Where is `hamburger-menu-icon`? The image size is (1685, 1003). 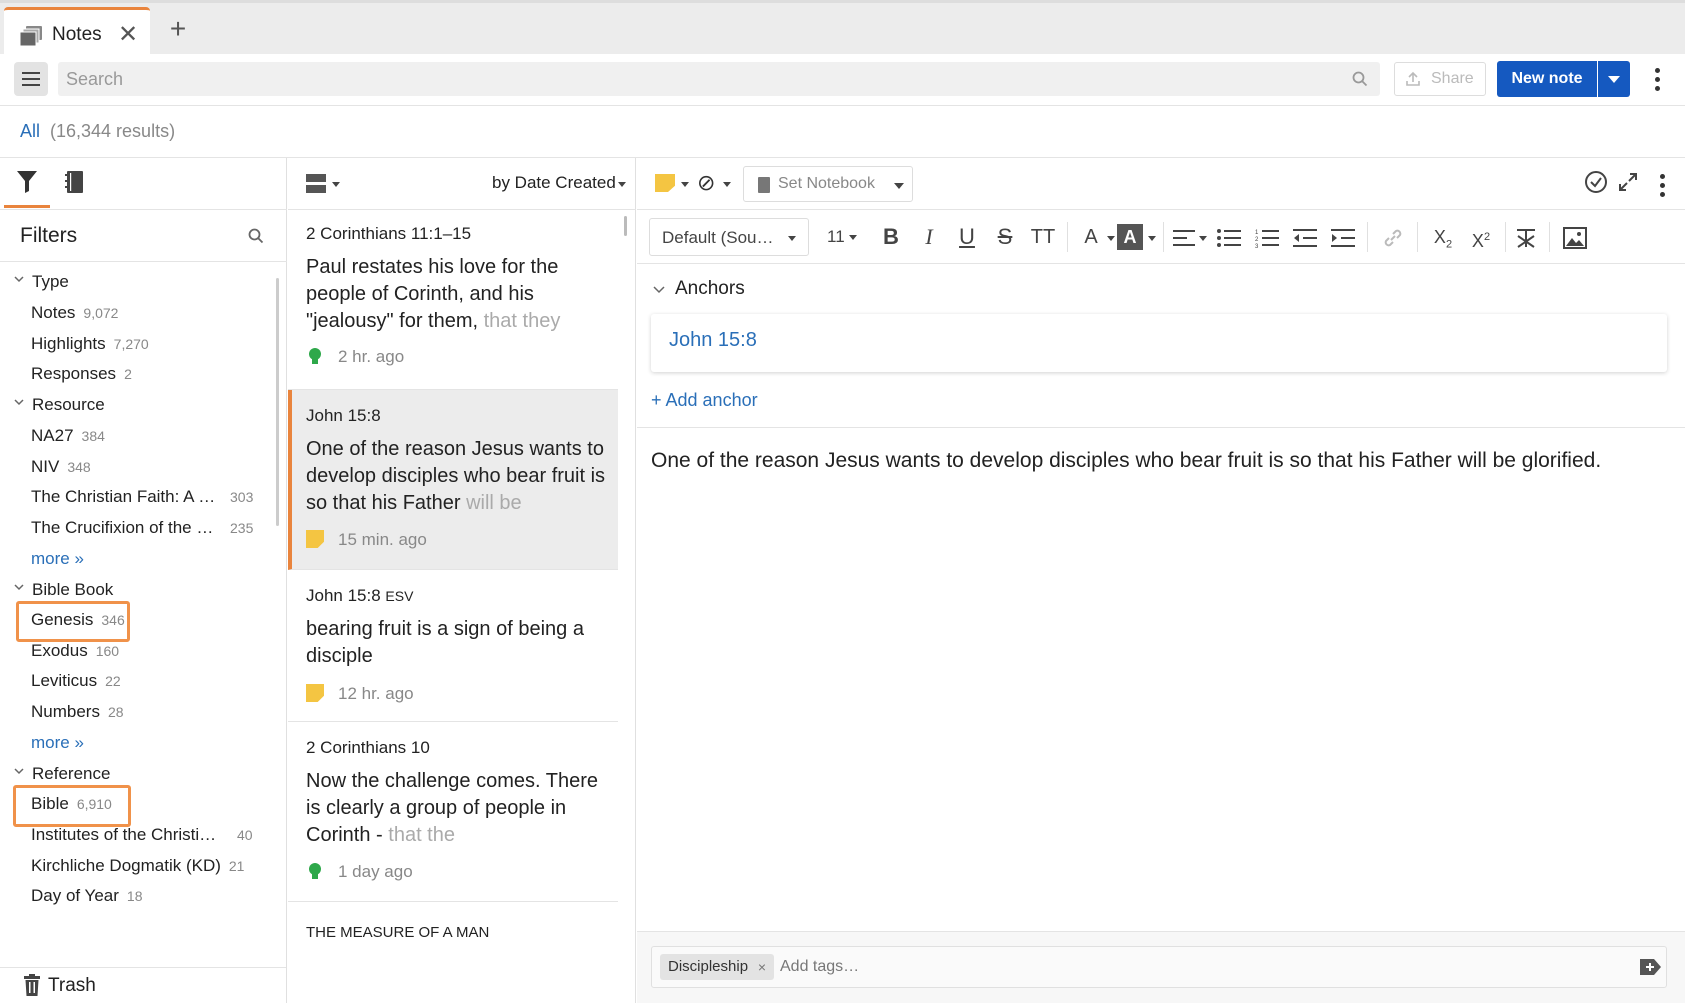 hamburger-menu-icon is located at coordinates (31, 79).